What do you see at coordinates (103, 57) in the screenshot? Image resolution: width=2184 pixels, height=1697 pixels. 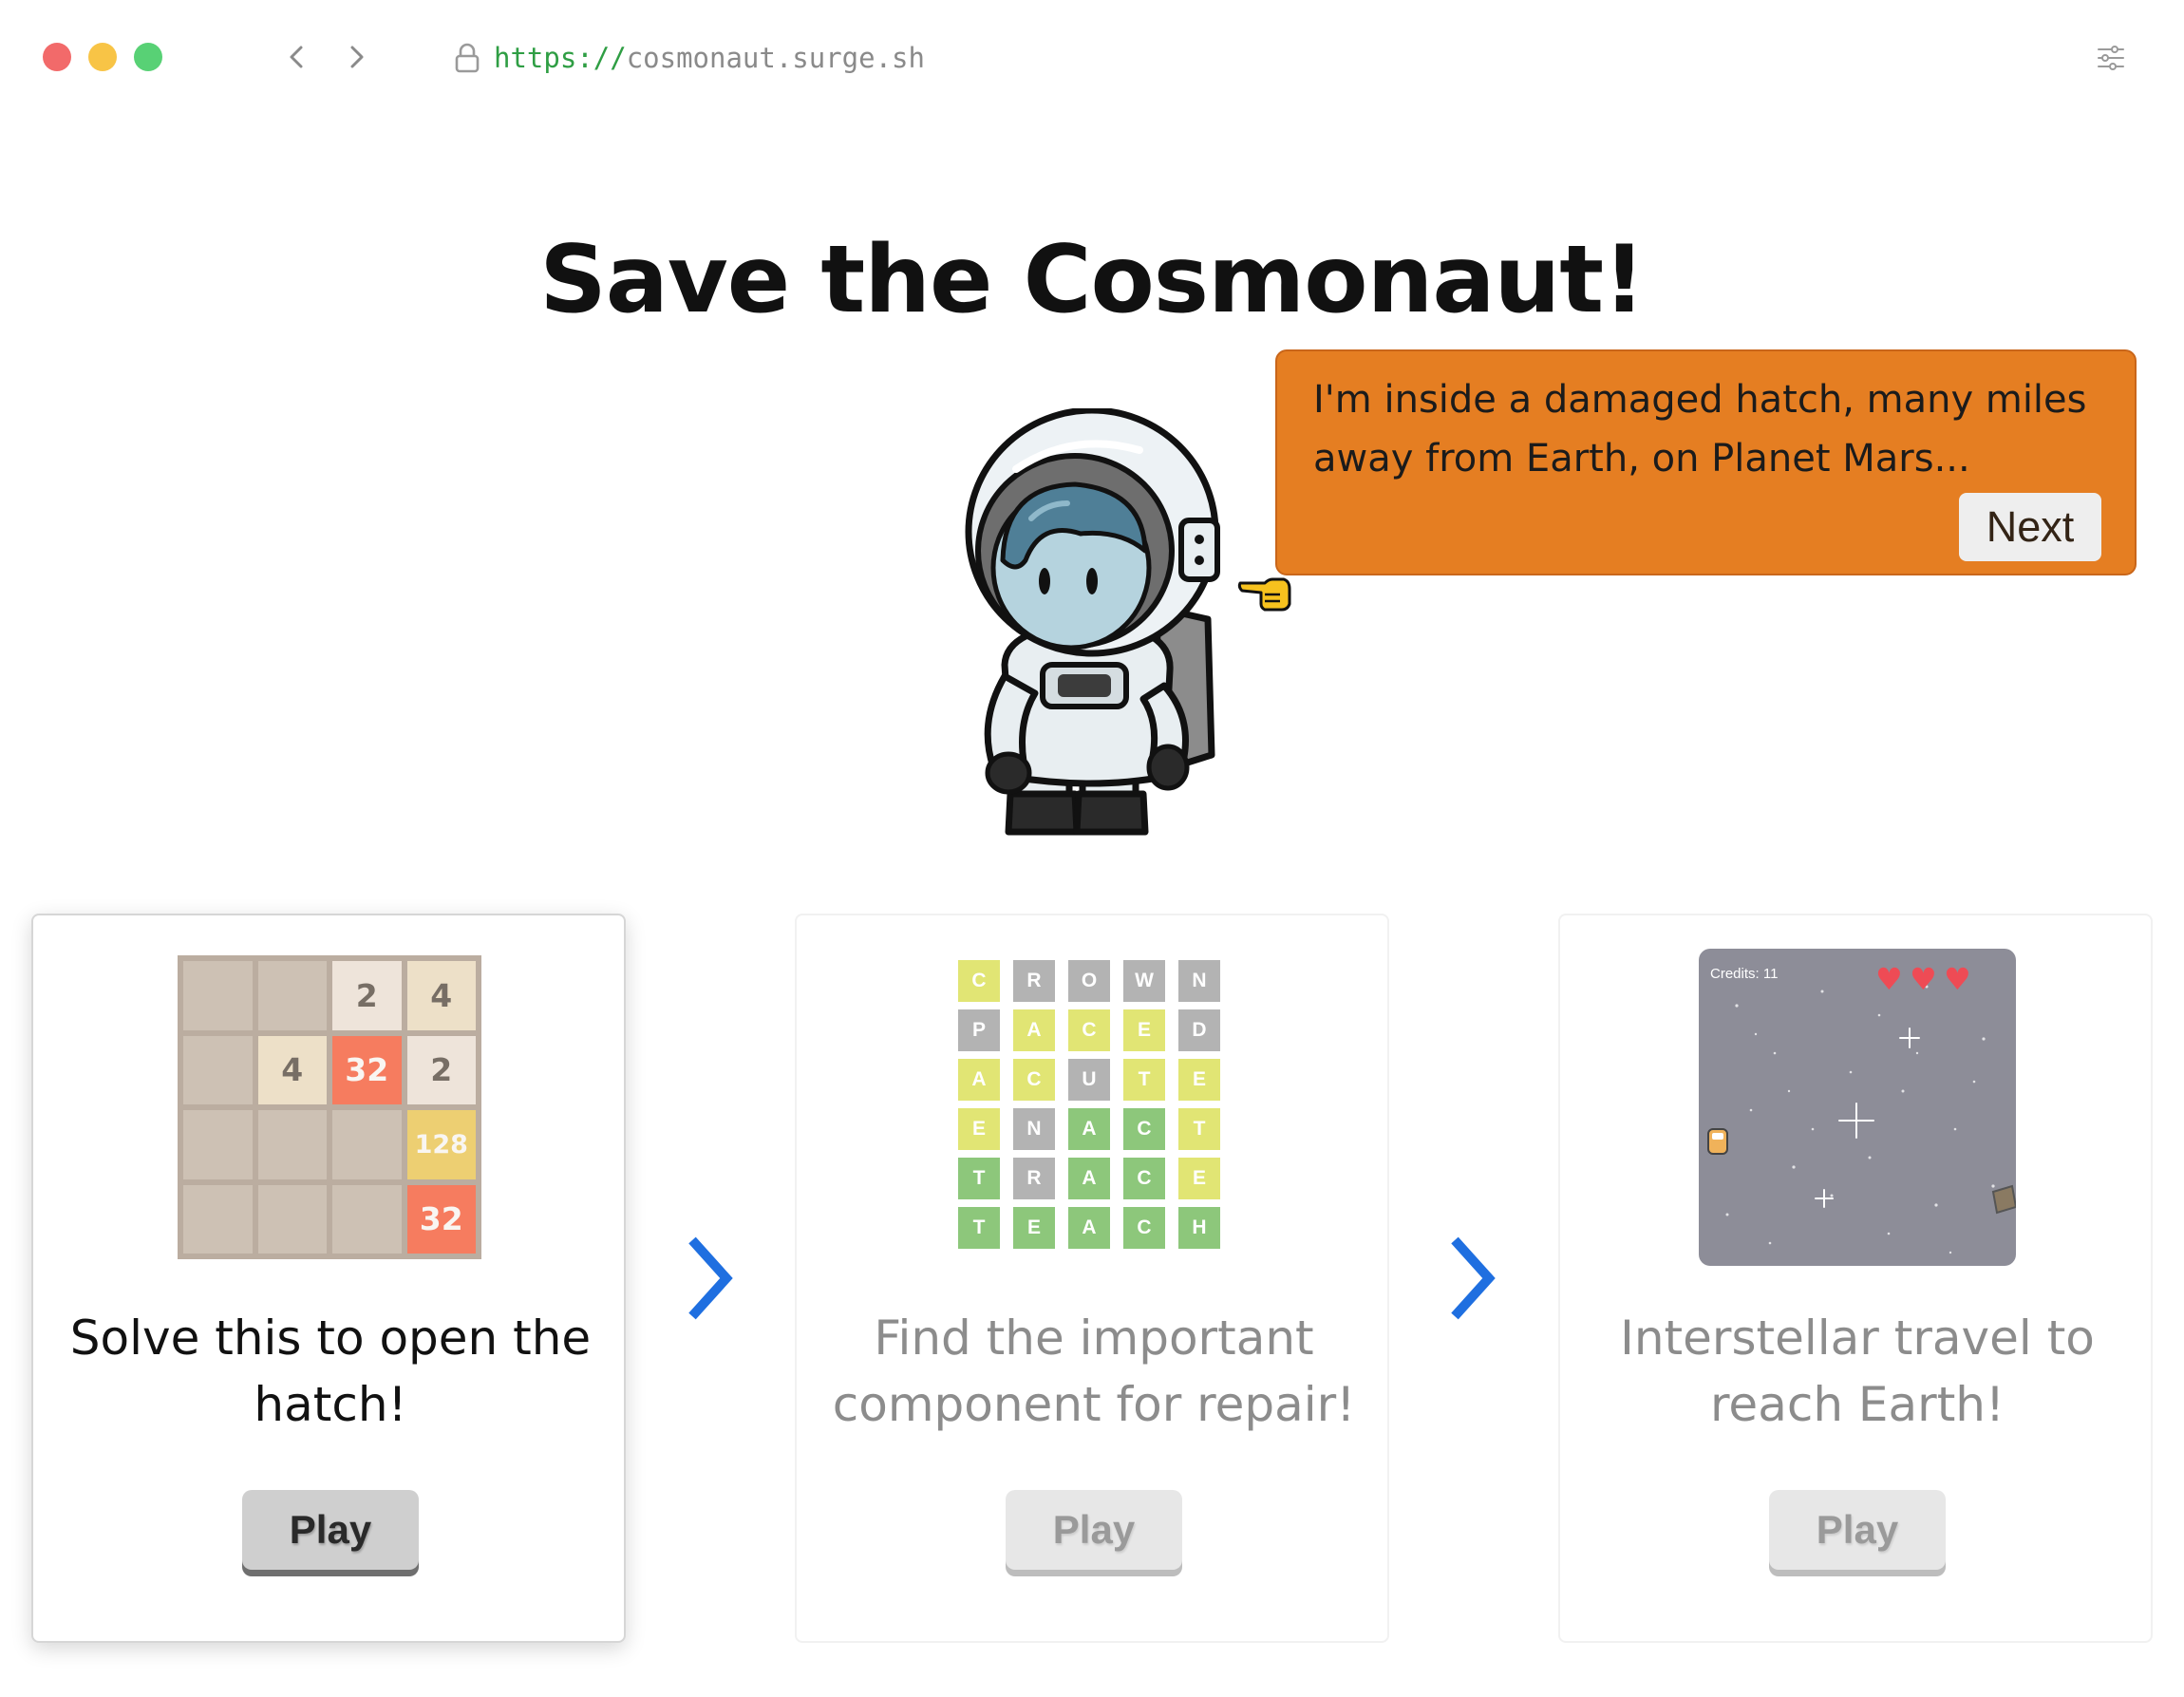 I see `minimize-window-button` at bounding box center [103, 57].